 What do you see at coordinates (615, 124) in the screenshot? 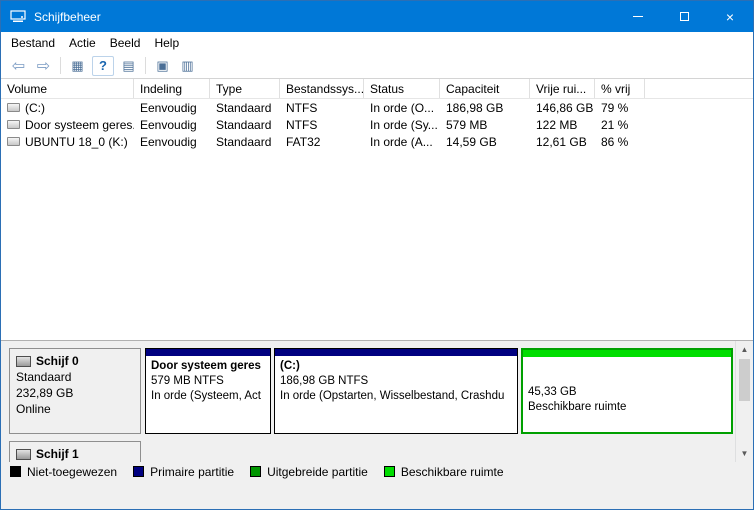
I see `cell-pct-vrij: 21 %` at bounding box center [615, 124].